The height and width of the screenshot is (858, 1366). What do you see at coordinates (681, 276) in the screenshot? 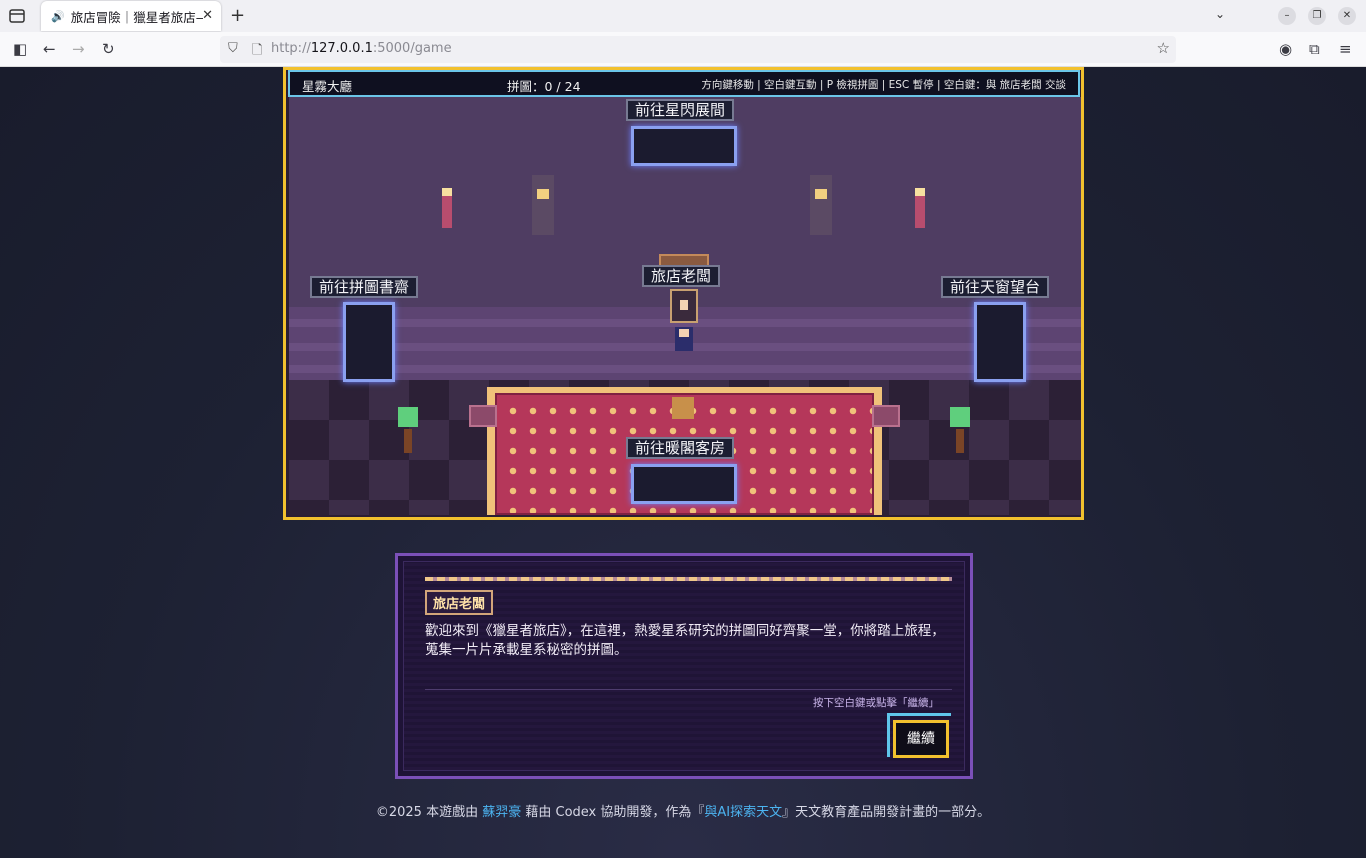
I see `npc-label: 旅店老闆` at bounding box center [681, 276].